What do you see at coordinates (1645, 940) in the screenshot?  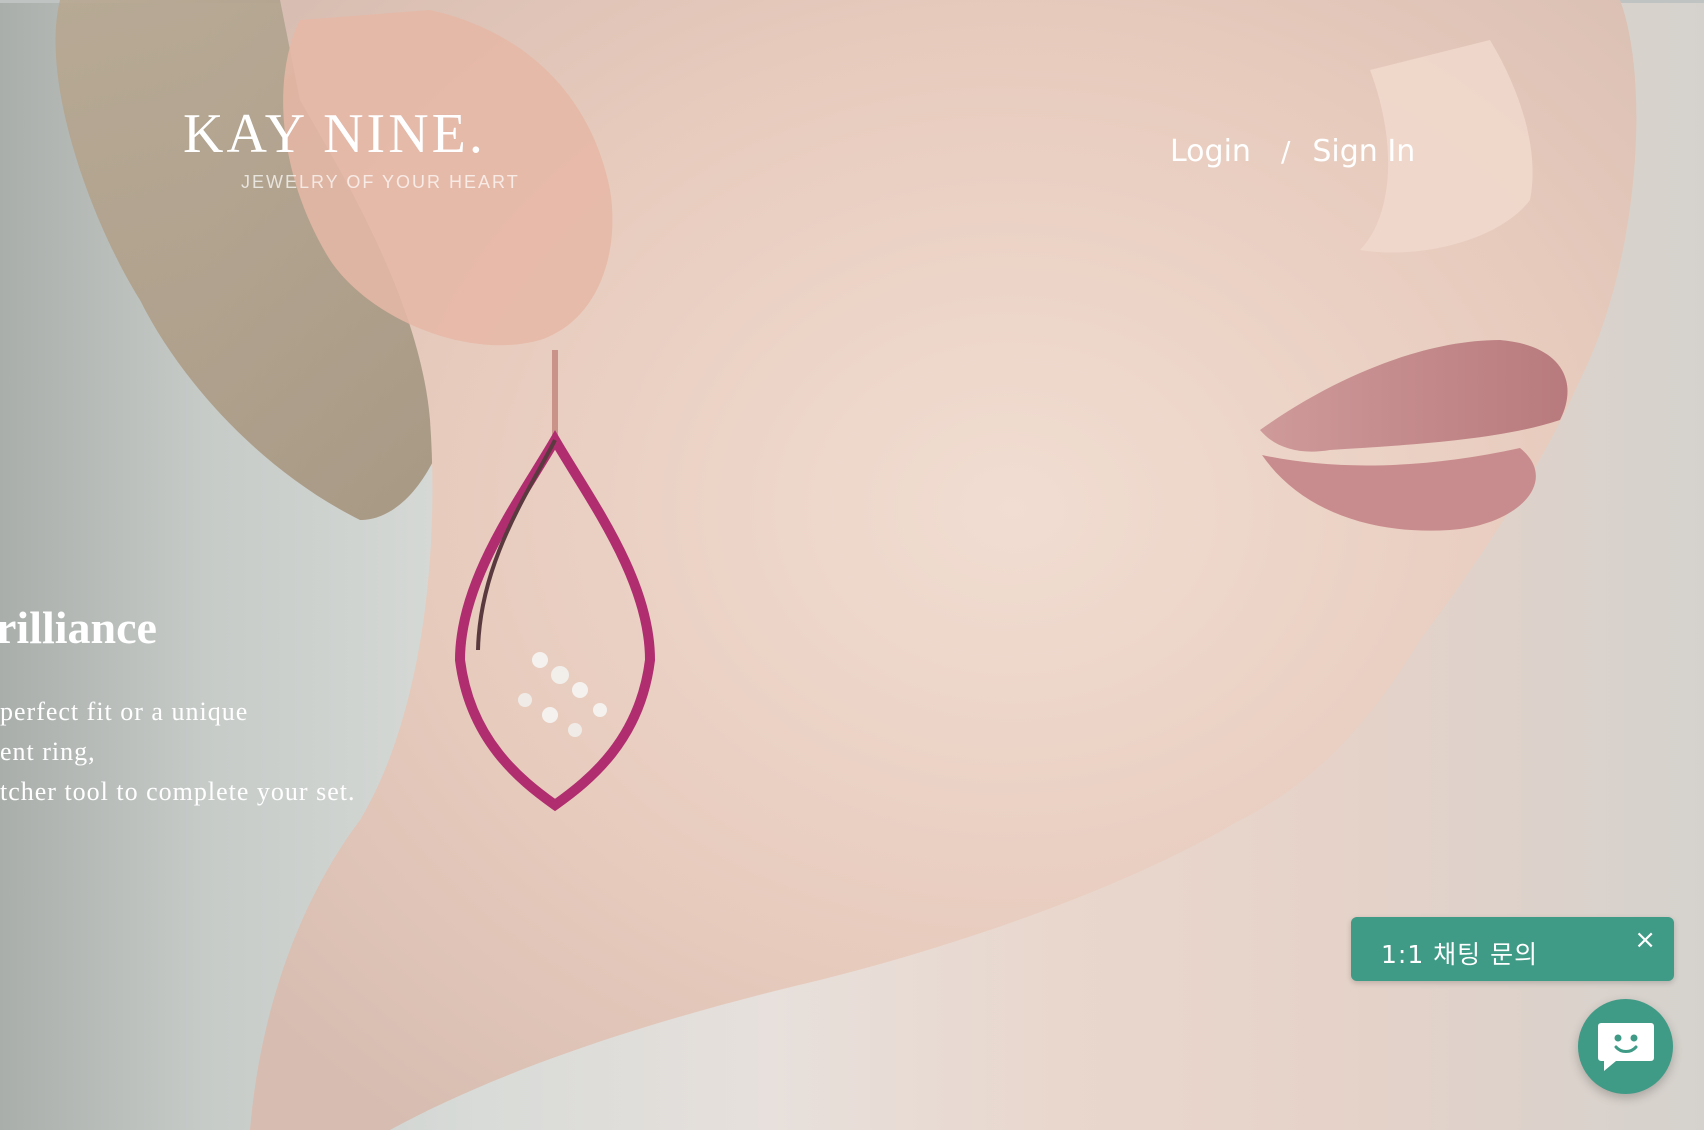 I see `close-icon: ×` at bounding box center [1645, 940].